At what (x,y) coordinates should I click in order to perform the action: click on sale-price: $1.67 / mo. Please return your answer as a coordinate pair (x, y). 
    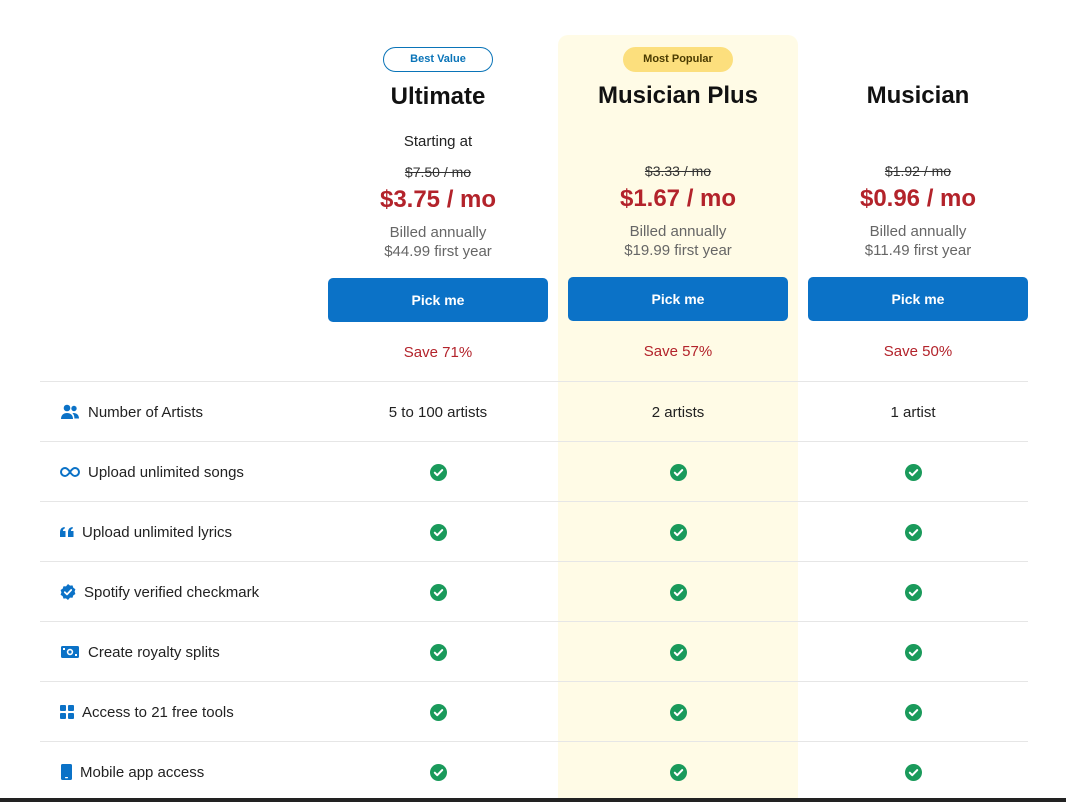
    Looking at the image, I should click on (678, 198).